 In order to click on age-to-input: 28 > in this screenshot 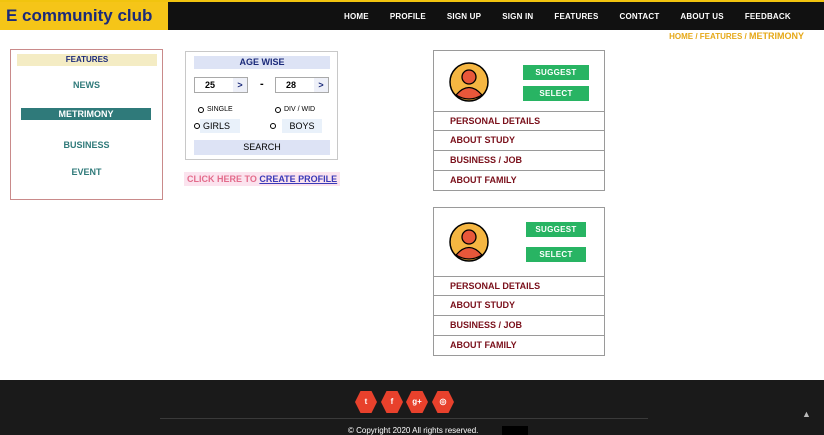, I will do `click(302, 85)`.